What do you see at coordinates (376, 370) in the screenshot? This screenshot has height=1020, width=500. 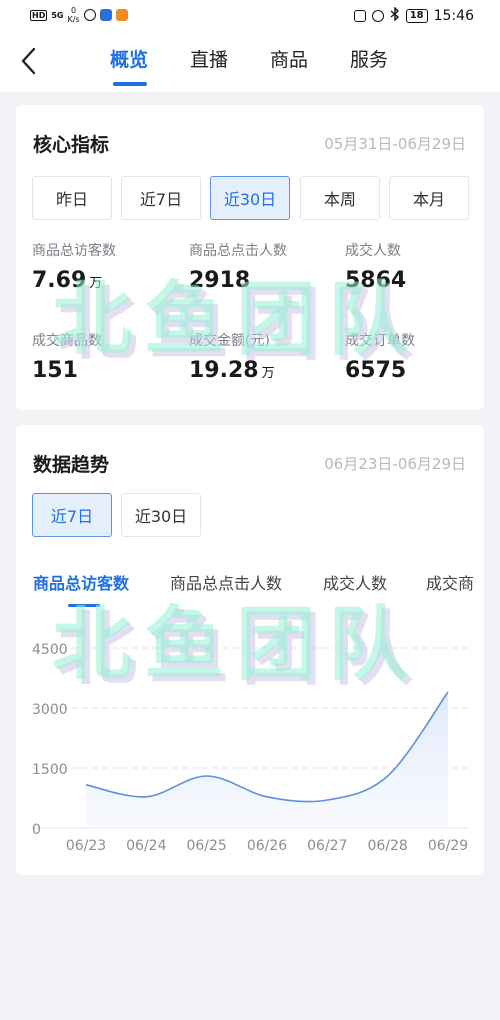 I see `metric-value: 6575` at bounding box center [376, 370].